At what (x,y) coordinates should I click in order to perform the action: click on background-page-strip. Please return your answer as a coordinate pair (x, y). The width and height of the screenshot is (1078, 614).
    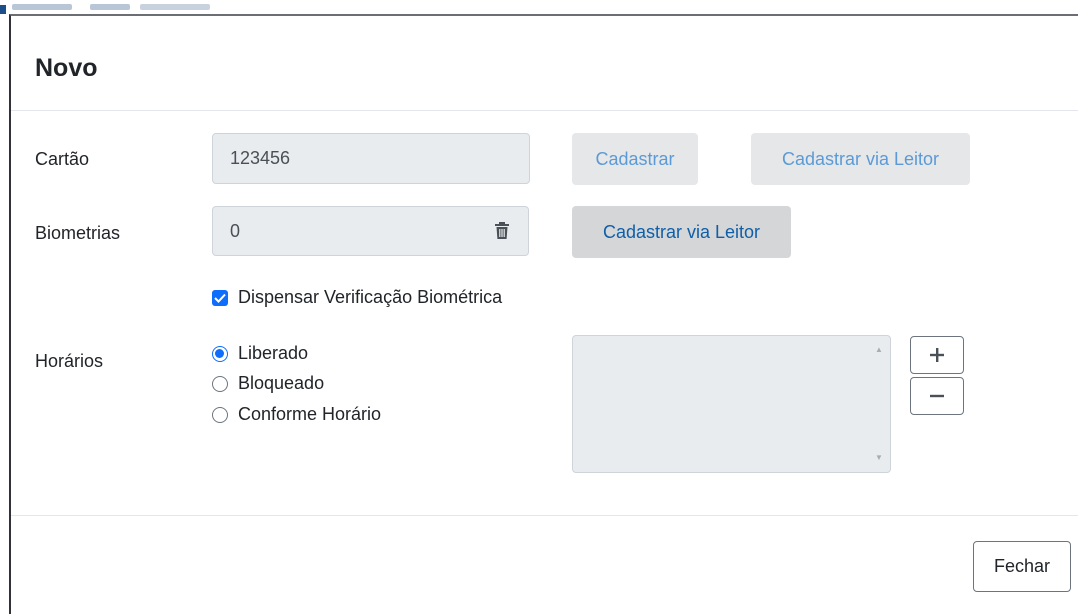
    Looking at the image, I should click on (539, 7).